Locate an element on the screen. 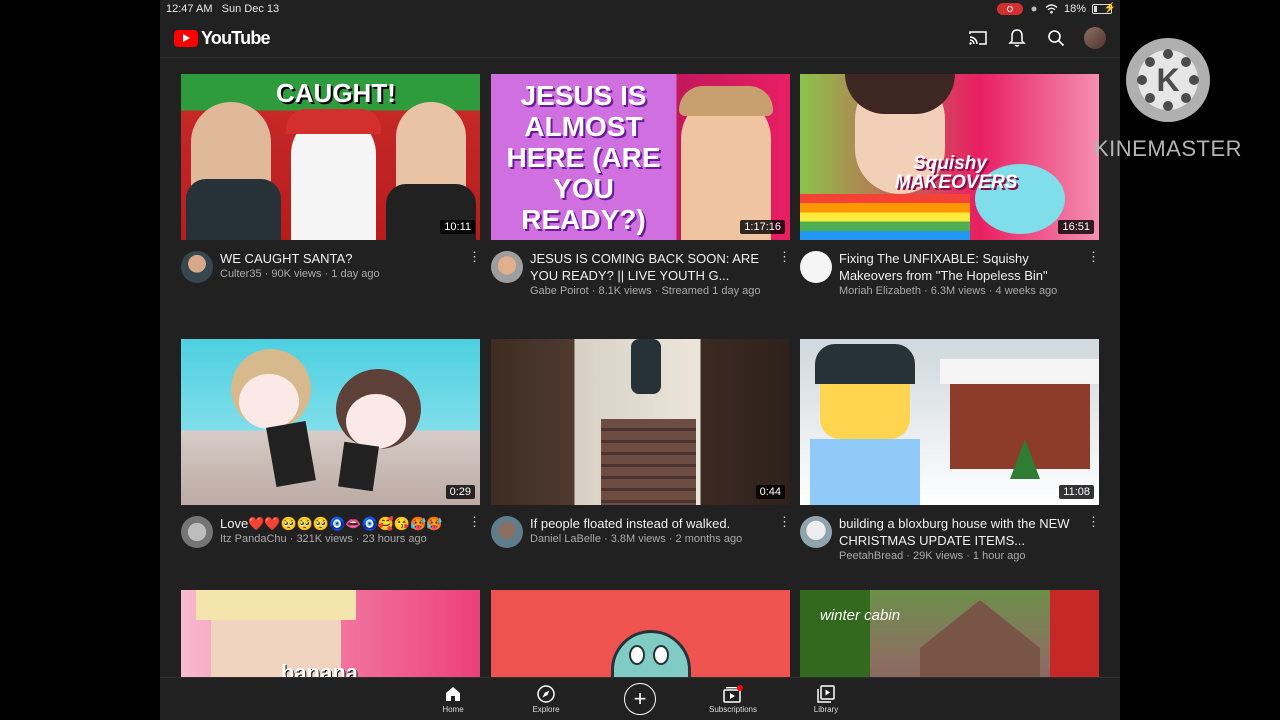  video-thumbnail is located at coordinates (640, 633).